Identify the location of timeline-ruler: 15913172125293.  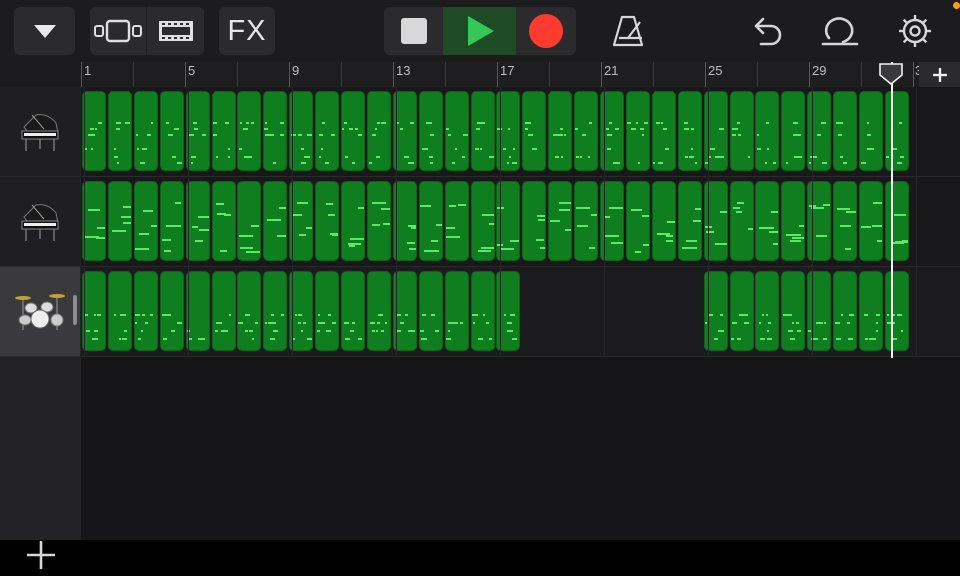
(520, 75).